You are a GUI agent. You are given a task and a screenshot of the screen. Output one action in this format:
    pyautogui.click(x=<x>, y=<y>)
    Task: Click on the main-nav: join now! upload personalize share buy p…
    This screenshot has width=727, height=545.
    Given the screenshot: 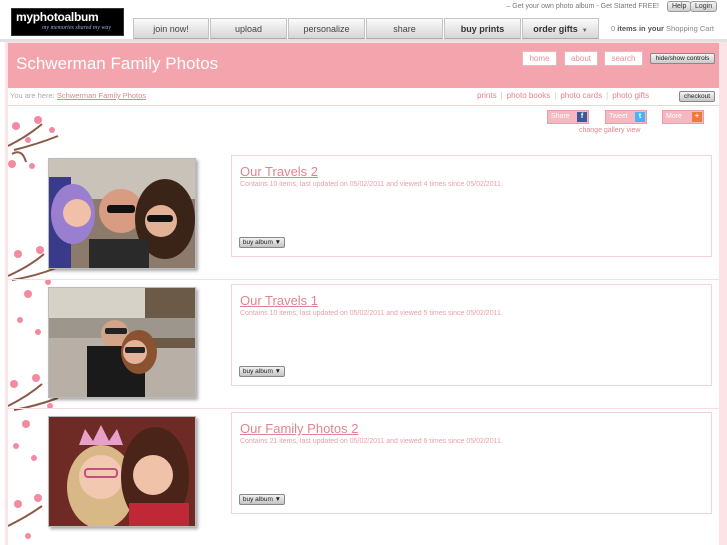 What is the action you would take?
    pyautogui.click(x=366, y=28)
    